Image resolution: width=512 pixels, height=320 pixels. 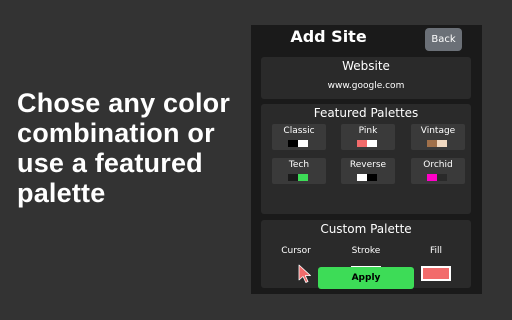 I want to click on palette-name: Tech, so click(x=299, y=165).